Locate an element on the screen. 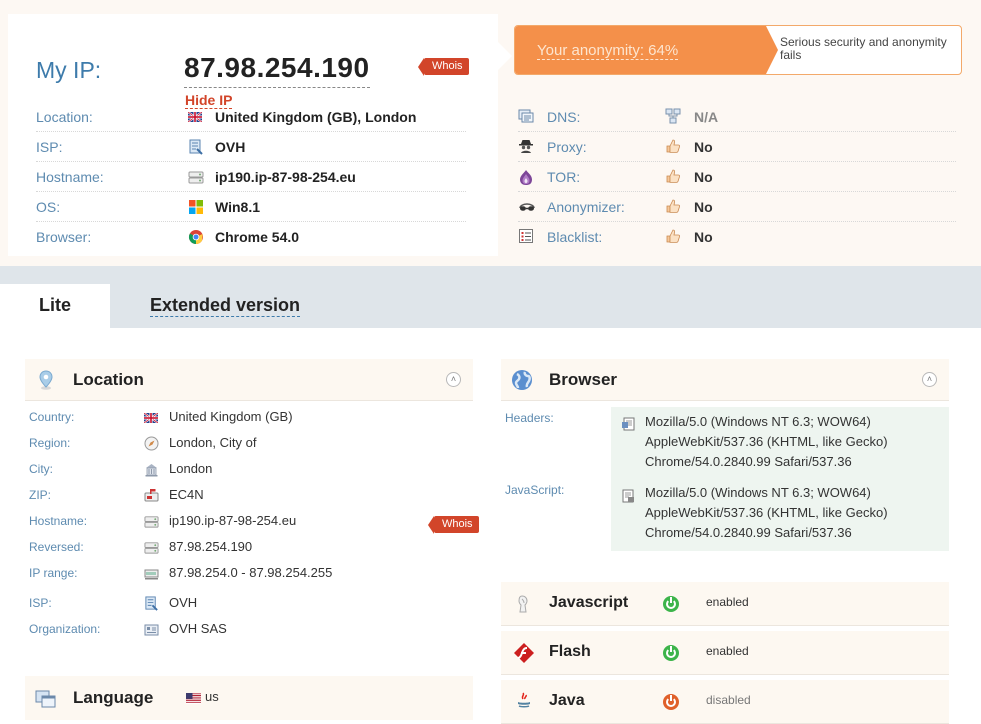 The width and height of the screenshot is (981, 724). location-row-region: Region: London, City of is located at coordinates (249, 444).